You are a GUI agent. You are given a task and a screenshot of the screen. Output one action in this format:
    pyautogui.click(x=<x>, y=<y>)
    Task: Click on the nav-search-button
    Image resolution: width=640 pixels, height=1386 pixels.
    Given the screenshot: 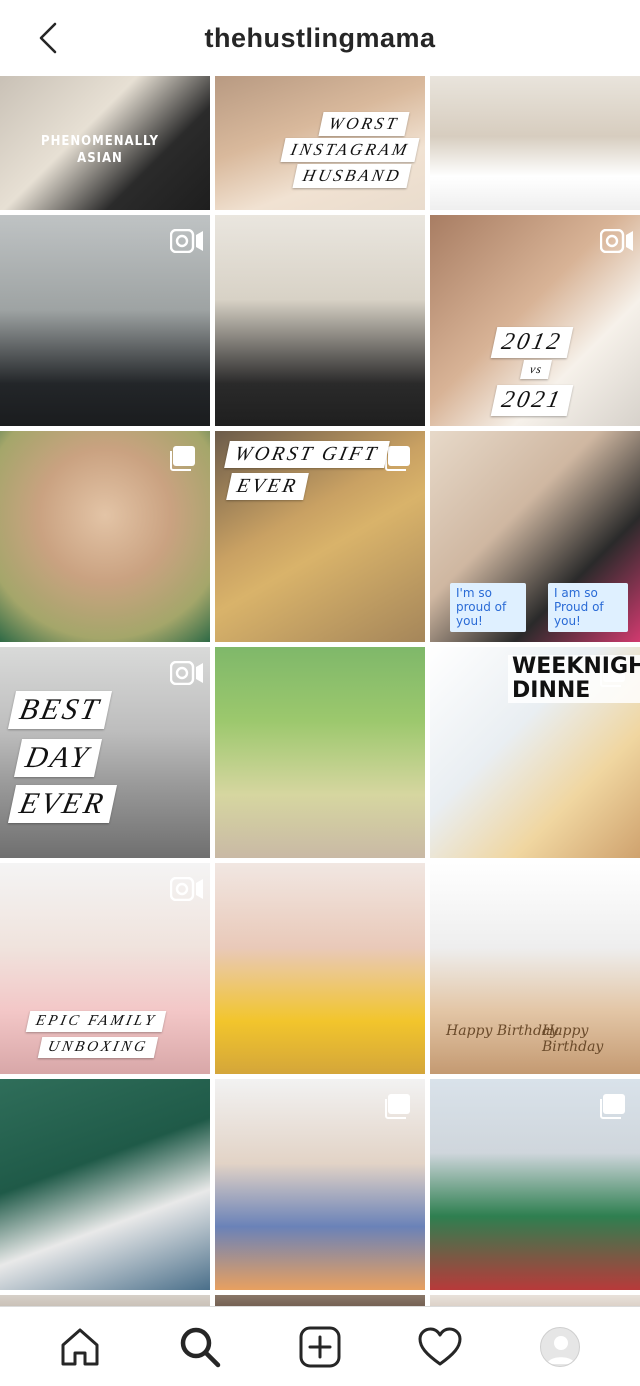 What is the action you would take?
    pyautogui.click(x=200, y=1347)
    